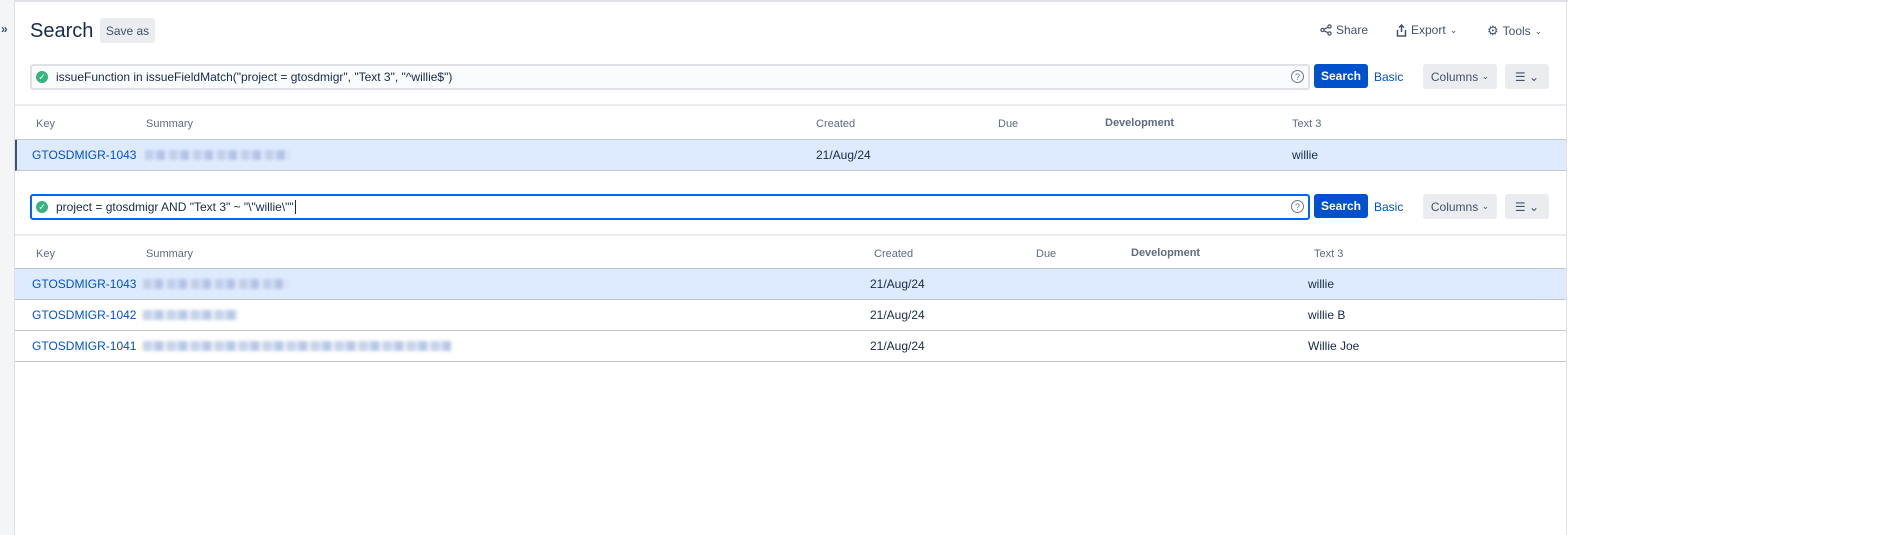 Image resolution: width=1892 pixels, height=535 pixels. I want to click on chevron-double-right-icon: », so click(4, 29).